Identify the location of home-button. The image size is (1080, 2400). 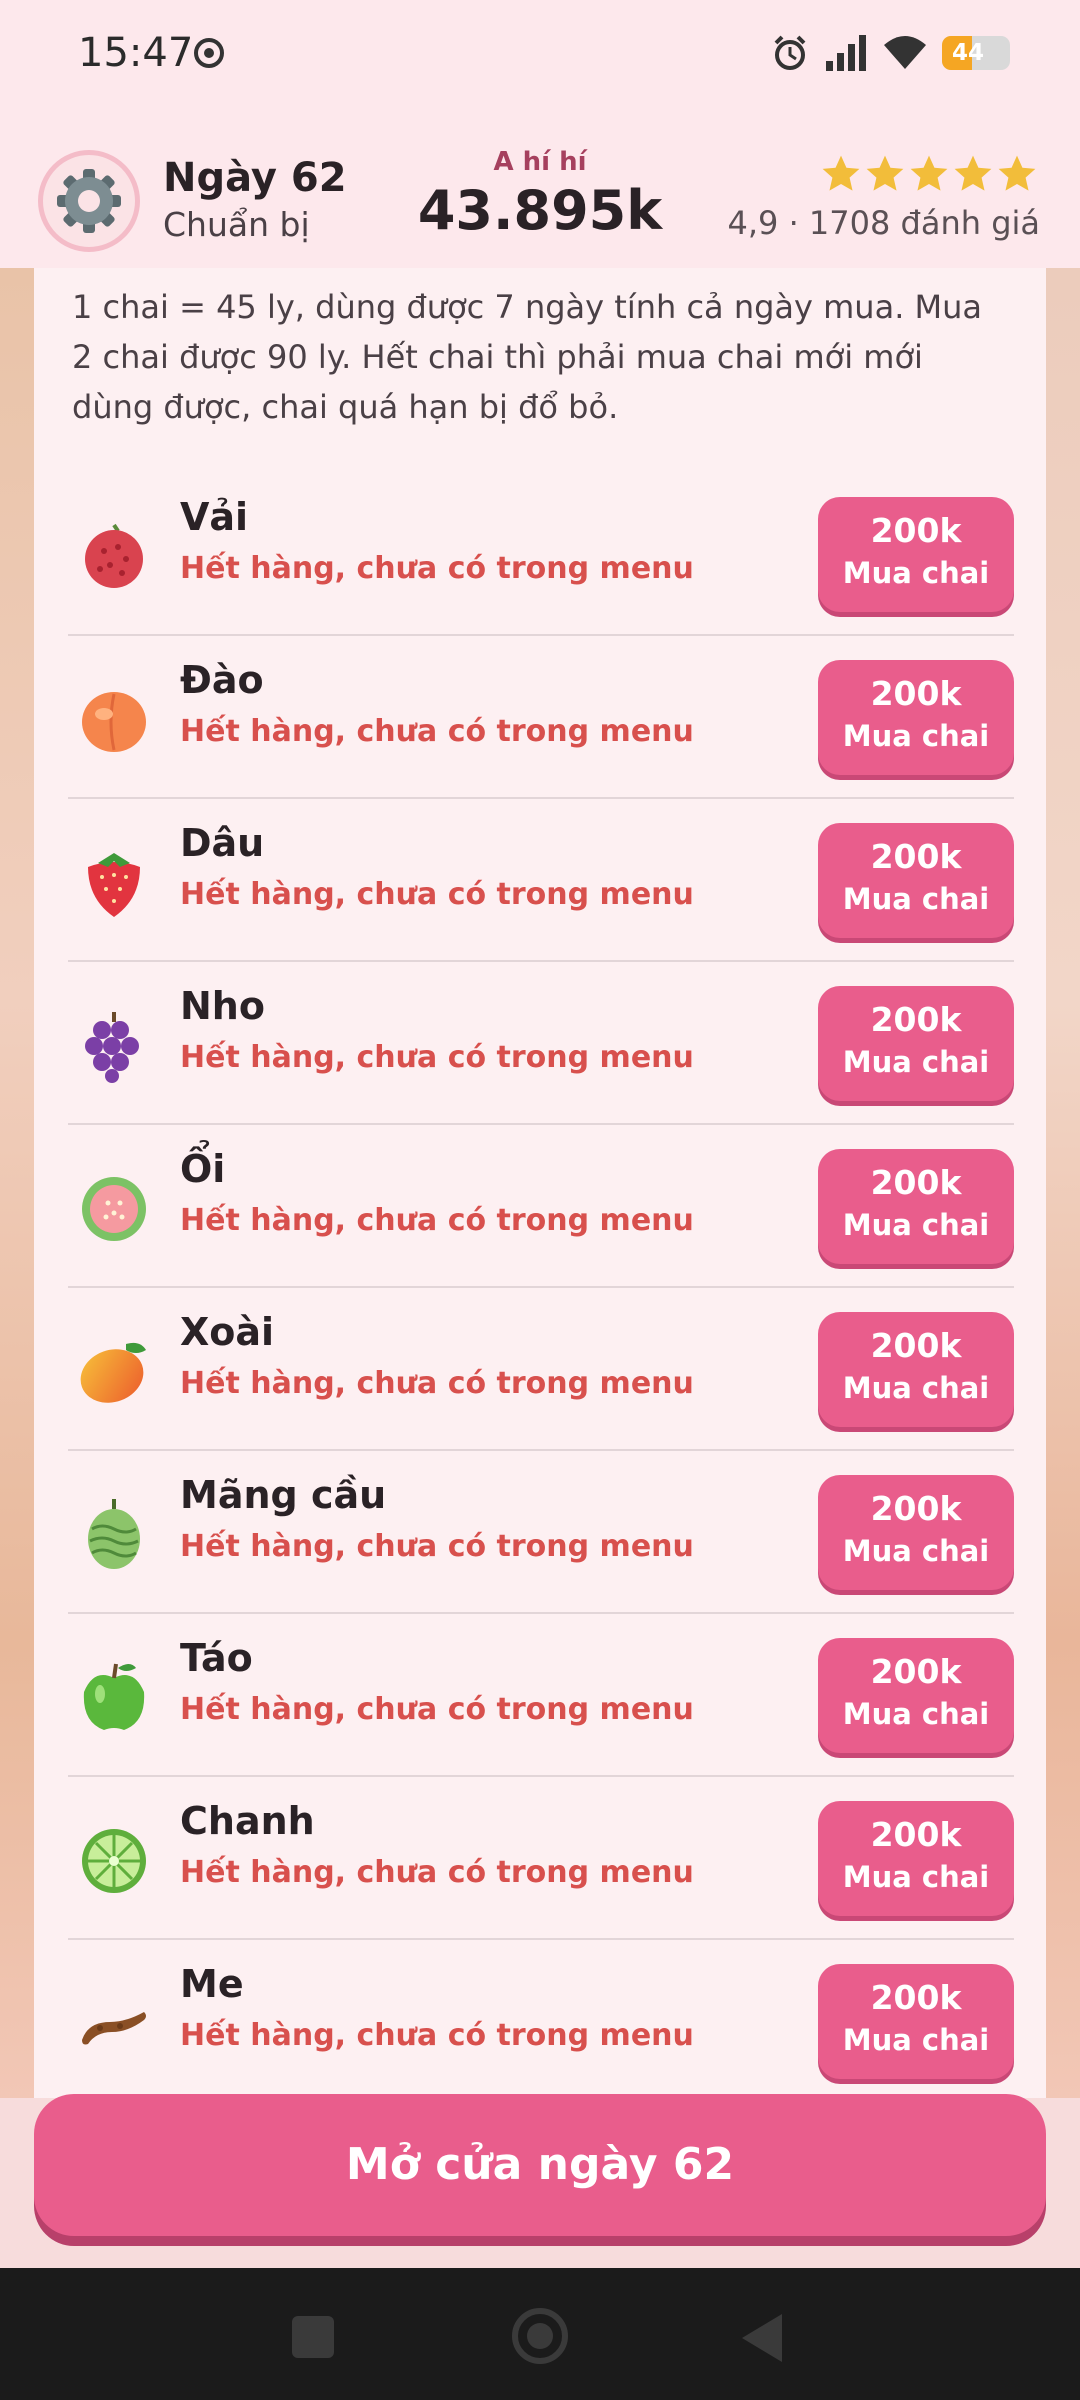
(540, 2336).